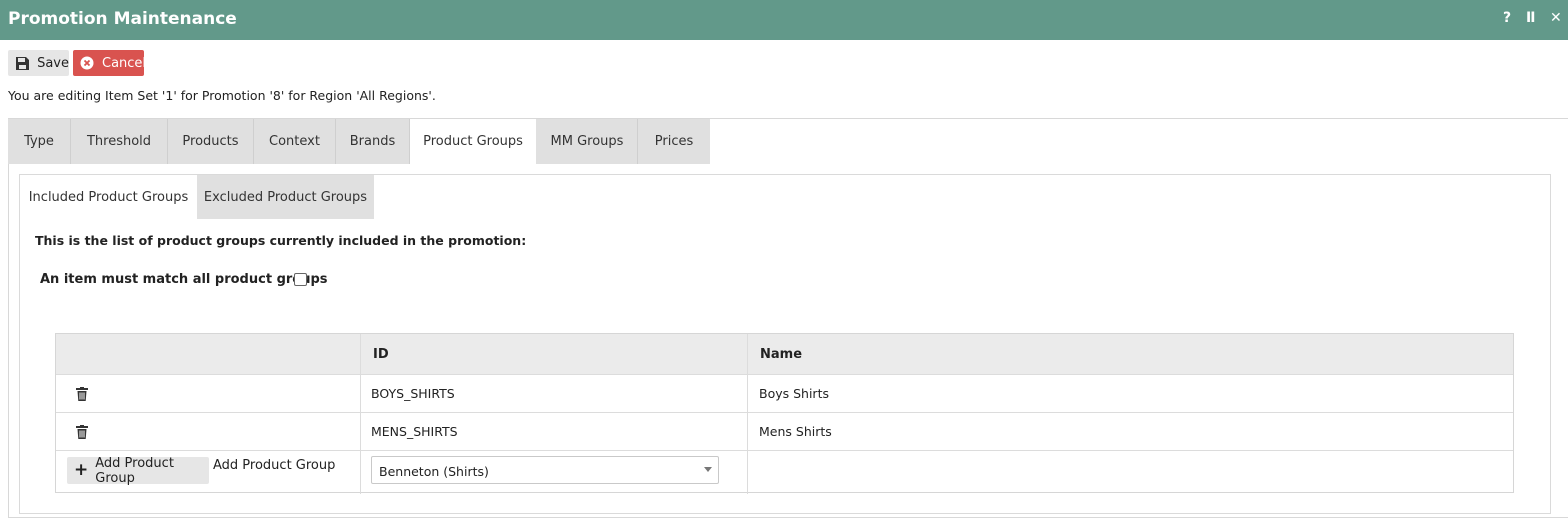 This screenshot has height=518, width=1568. What do you see at coordinates (784, 20) in the screenshot?
I see `title-bar: Promotion Maintenance ? II ✕` at bounding box center [784, 20].